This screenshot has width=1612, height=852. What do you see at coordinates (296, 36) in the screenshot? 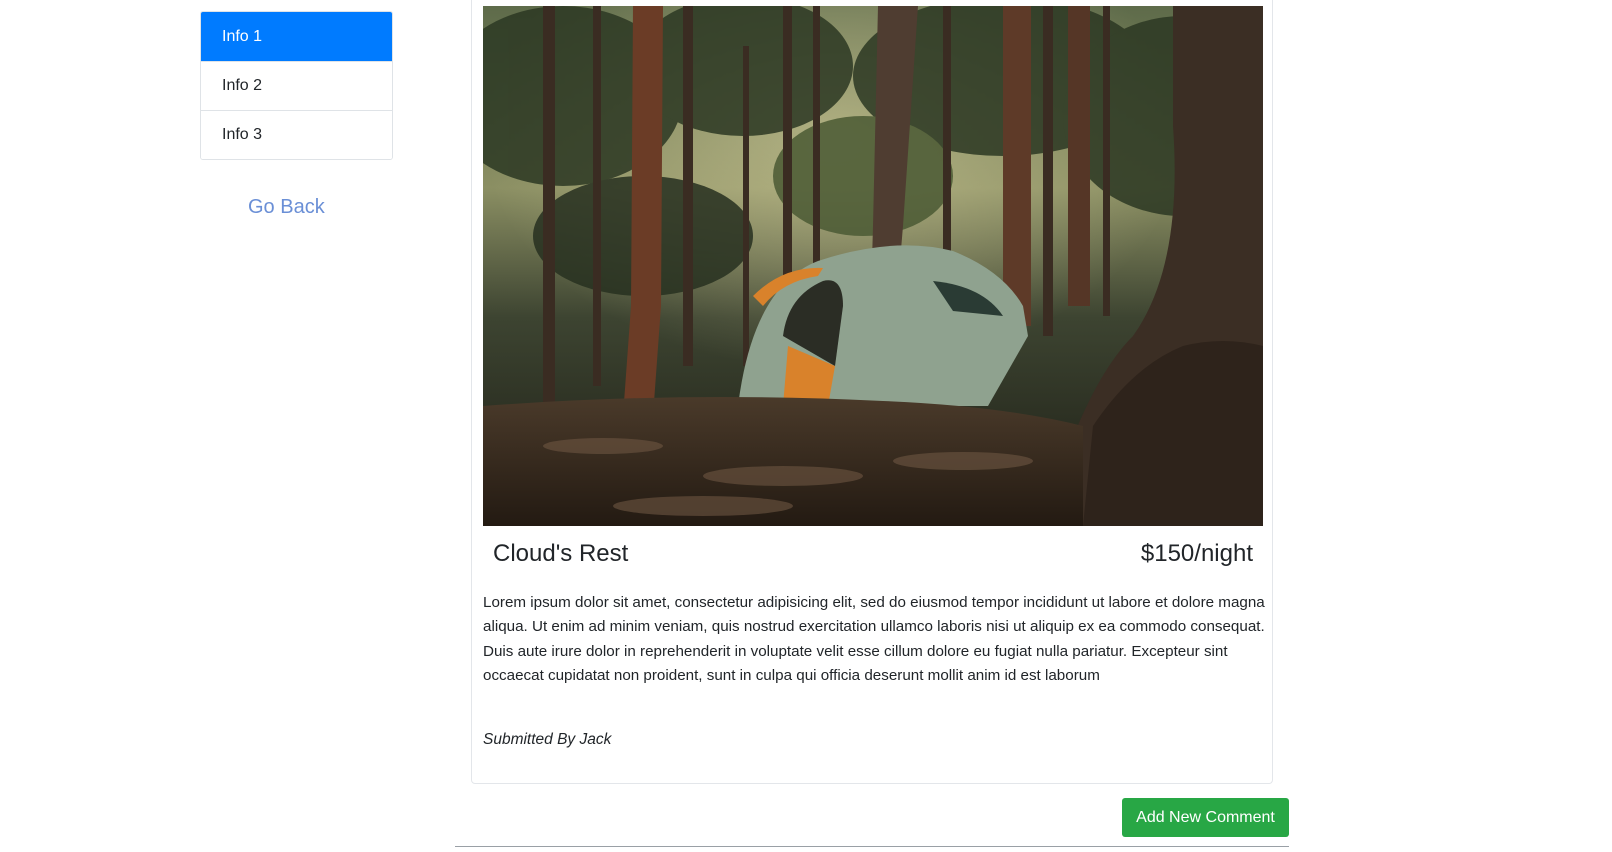
I see `sidebar-item-info-1: Info 1` at bounding box center [296, 36].